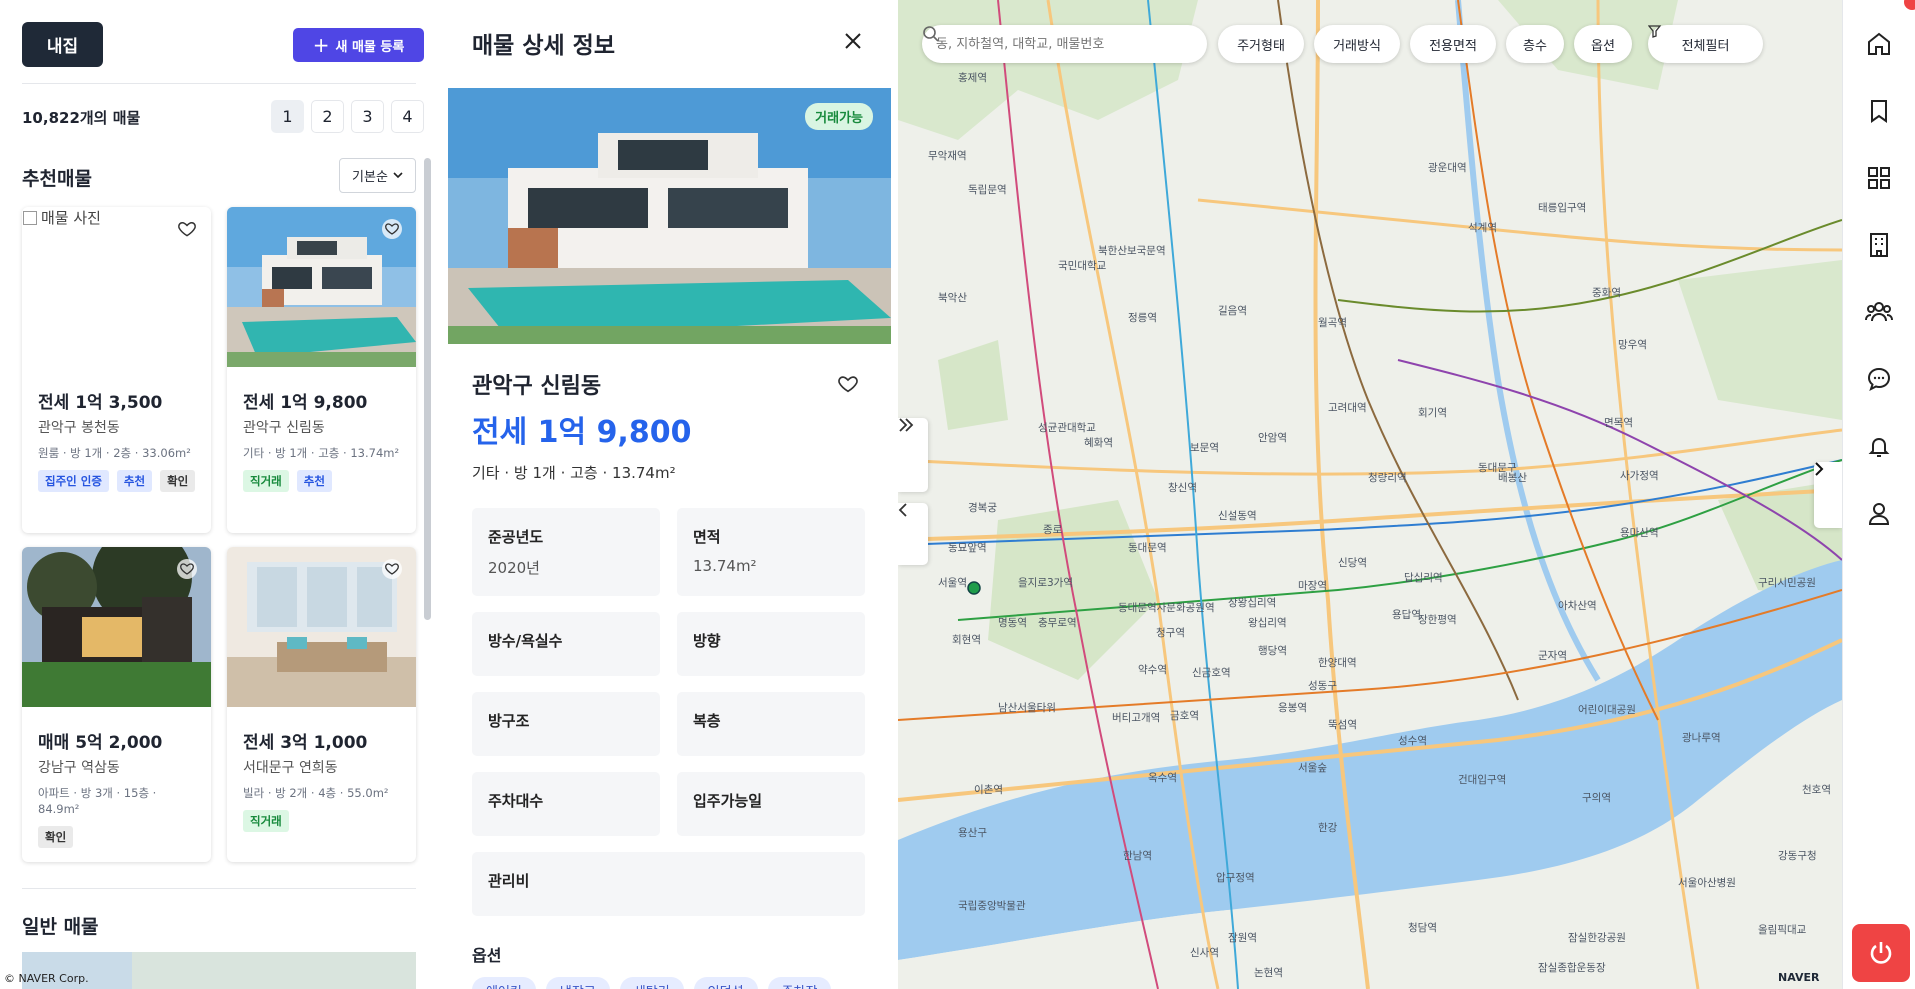 This screenshot has height=989, width=1915. Describe the element at coordinates (79, 768) in the screenshot. I see `listing-location: 강남구 역삼동` at that location.